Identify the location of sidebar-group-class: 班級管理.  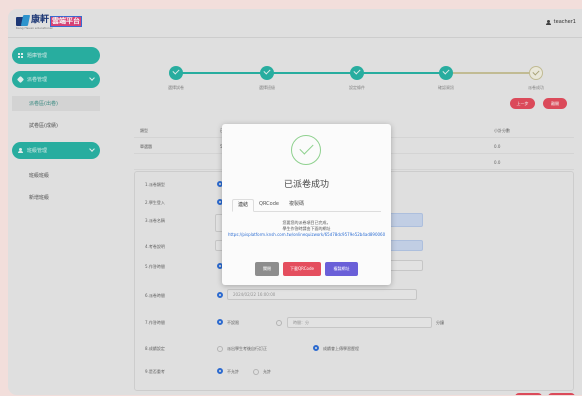
(56, 150).